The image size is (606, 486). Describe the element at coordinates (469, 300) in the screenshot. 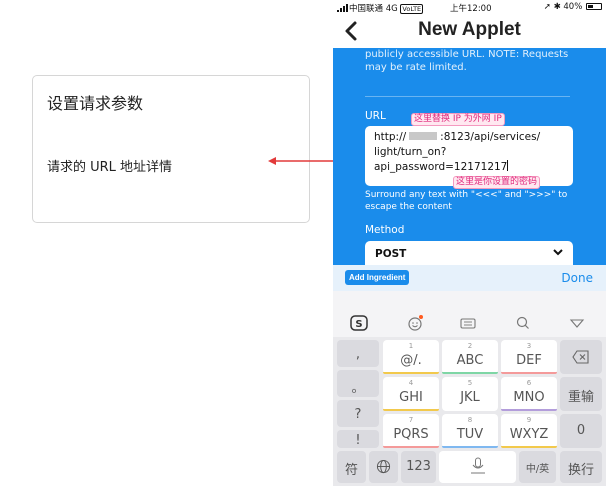

I see `keyboard-spacer` at that location.